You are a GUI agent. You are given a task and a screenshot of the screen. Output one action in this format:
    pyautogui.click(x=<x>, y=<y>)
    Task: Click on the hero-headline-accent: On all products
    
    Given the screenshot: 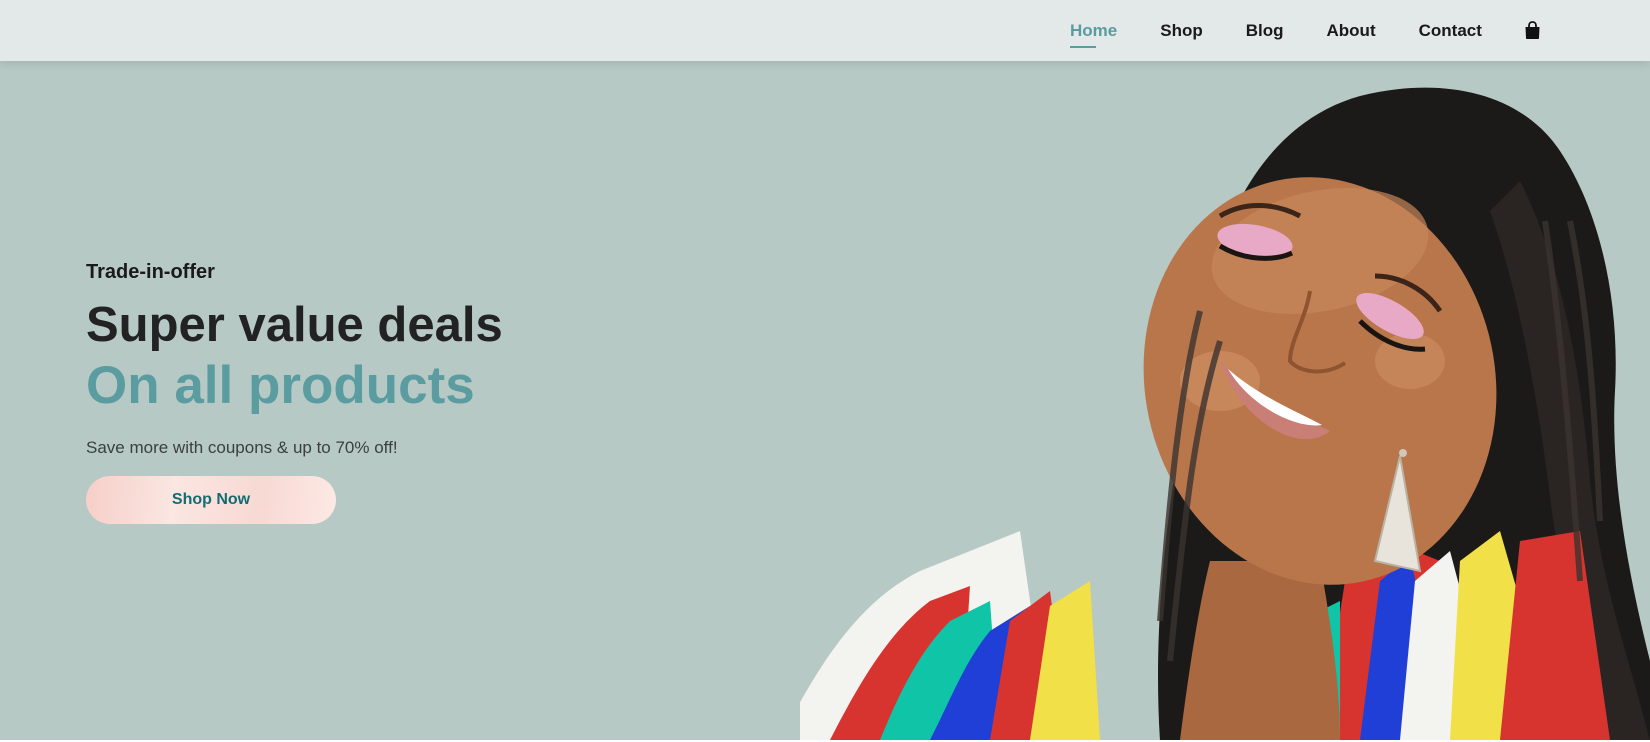 What is the action you would take?
    pyautogui.click(x=280, y=385)
    